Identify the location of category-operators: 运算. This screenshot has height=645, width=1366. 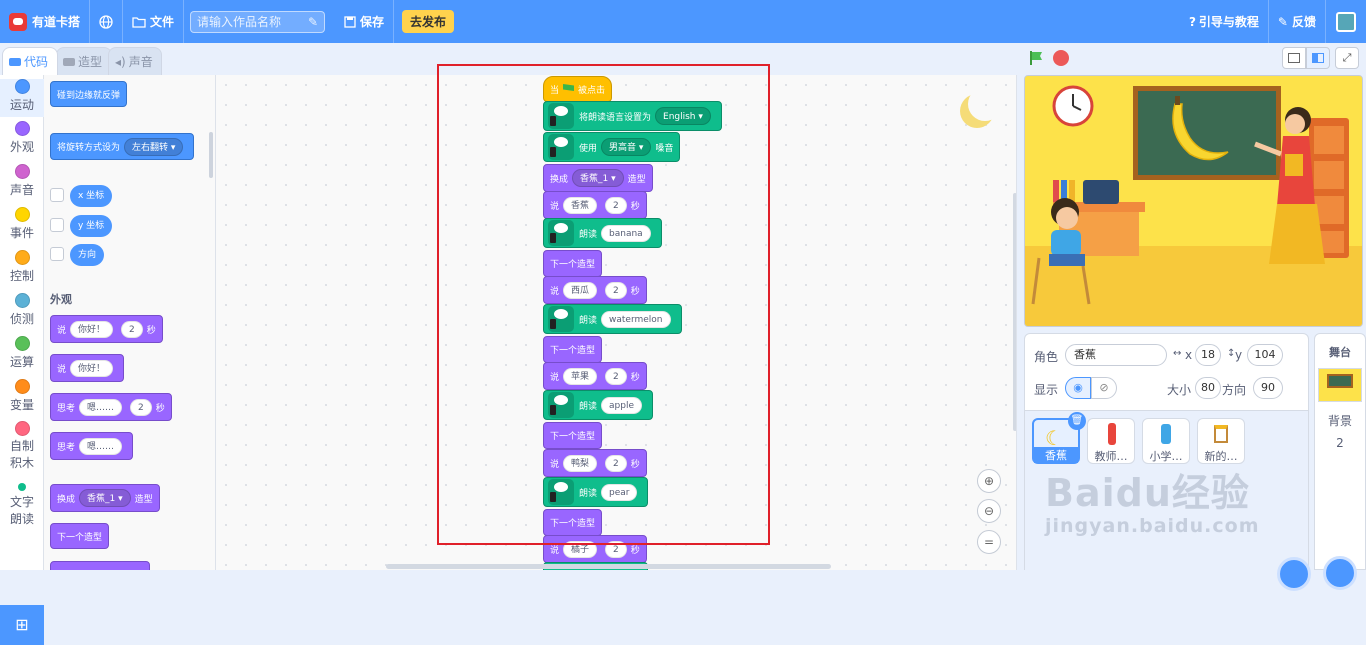
(22, 353).